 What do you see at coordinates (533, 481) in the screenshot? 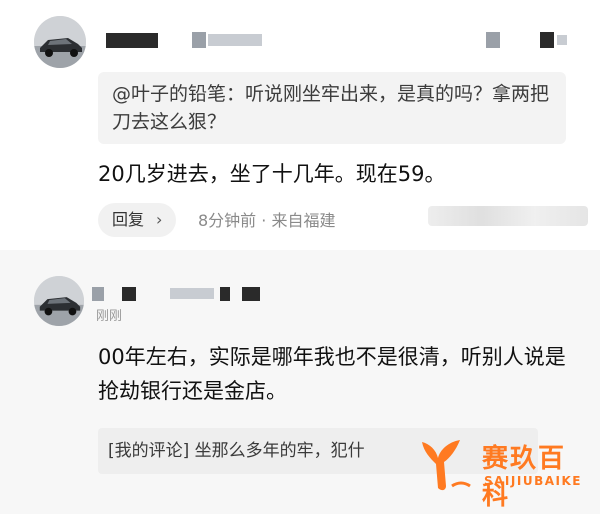
I see `watermark-english: SAIJIUBAIKE` at bounding box center [533, 481].